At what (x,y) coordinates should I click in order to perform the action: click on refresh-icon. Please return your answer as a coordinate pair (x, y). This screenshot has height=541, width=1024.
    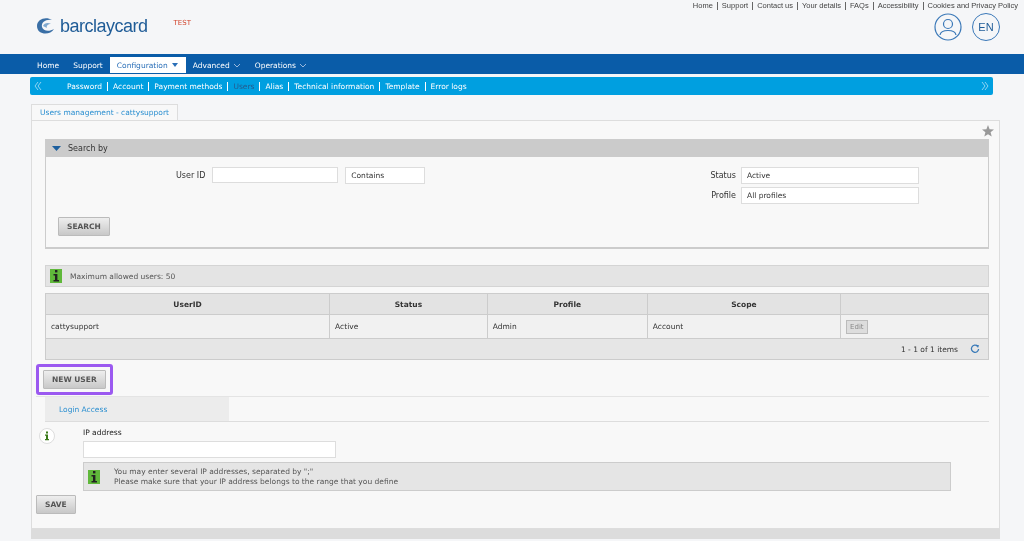
    Looking at the image, I should click on (975, 349).